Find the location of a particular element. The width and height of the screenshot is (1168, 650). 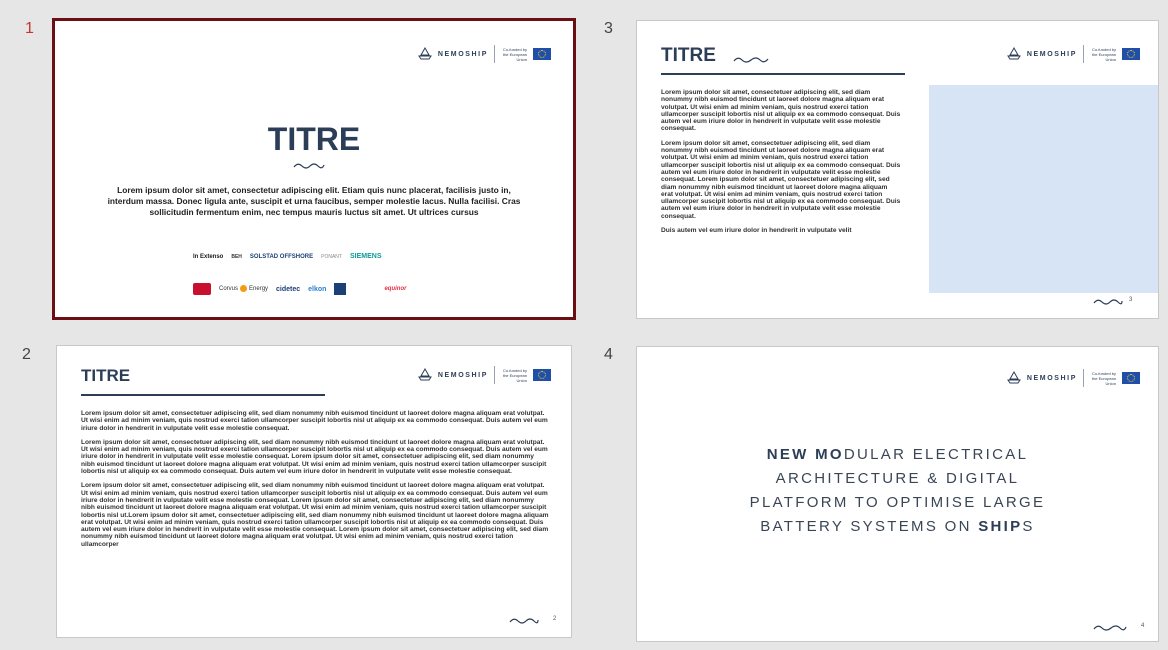

logo-elkon: elkon is located at coordinates (317, 289).